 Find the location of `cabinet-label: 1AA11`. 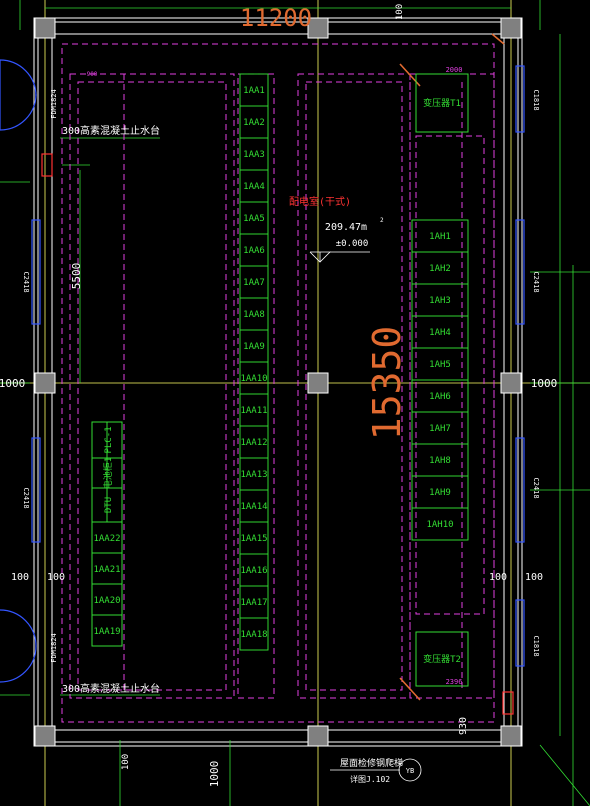

cabinet-label: 1AA11 is located at coordinates (253, 411).